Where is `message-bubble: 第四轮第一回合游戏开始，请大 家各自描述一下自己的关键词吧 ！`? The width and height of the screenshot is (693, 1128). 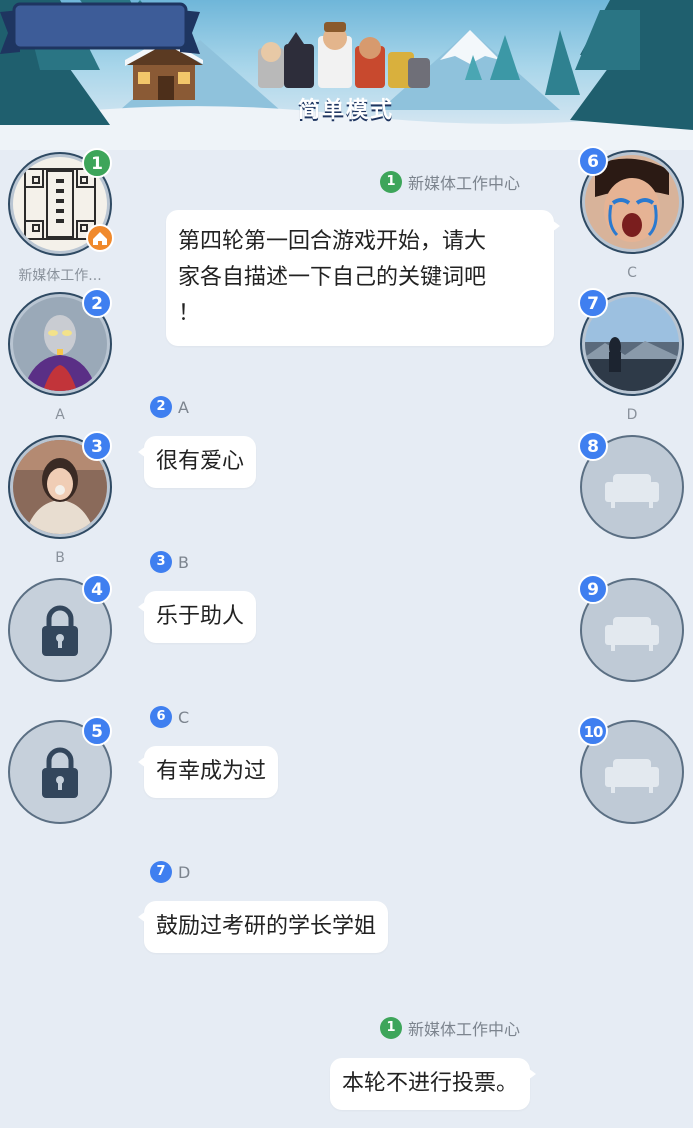 message-bubble: 第四轮第一回合游戏开始，请大 家各自描述一下自己的关键词吧 ！ is located at coordinates (363, 278).